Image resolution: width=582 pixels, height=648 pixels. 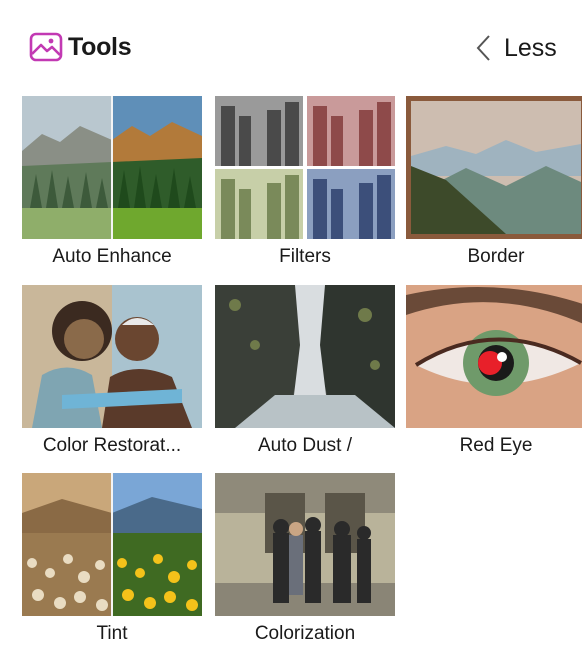 I want to click on panel-title: Tools, so click(x=100, y=46).